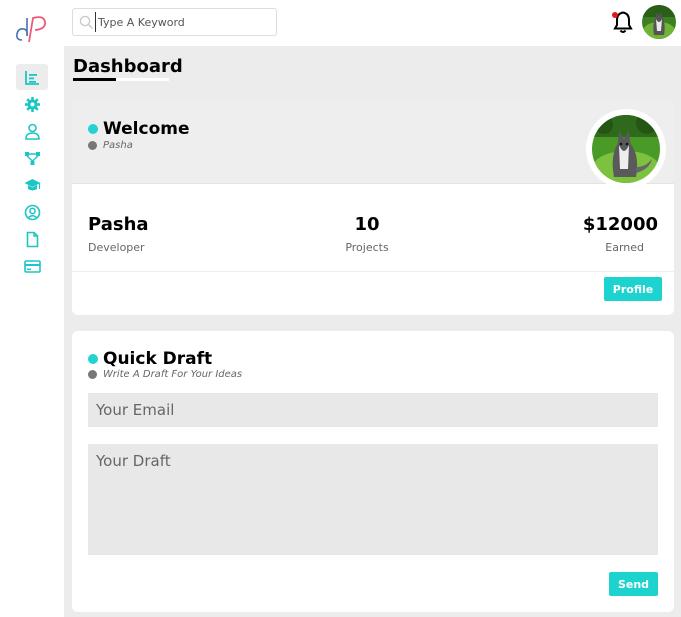 The image size is (681, 617). What do you see at coordinates (373, 142) in the screenshot?
I see `welcome-header` at bounding box center [373, 142].